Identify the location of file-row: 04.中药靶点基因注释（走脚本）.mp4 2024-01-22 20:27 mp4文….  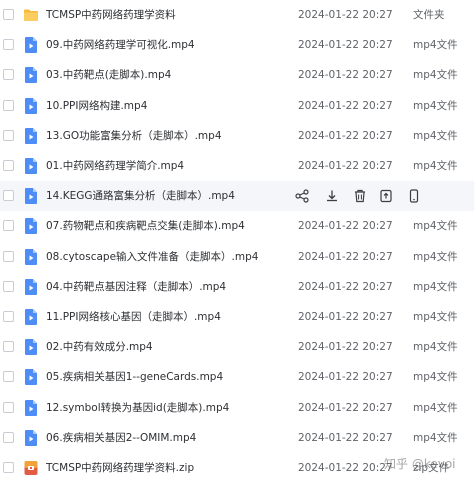
(237, 286).